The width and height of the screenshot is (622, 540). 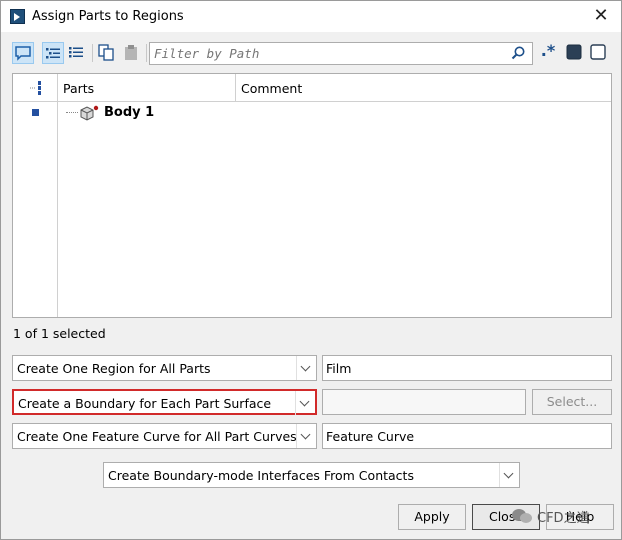 I want to click on region-mode-select: Create One Region for All Parts, so click(x=164, y=368).